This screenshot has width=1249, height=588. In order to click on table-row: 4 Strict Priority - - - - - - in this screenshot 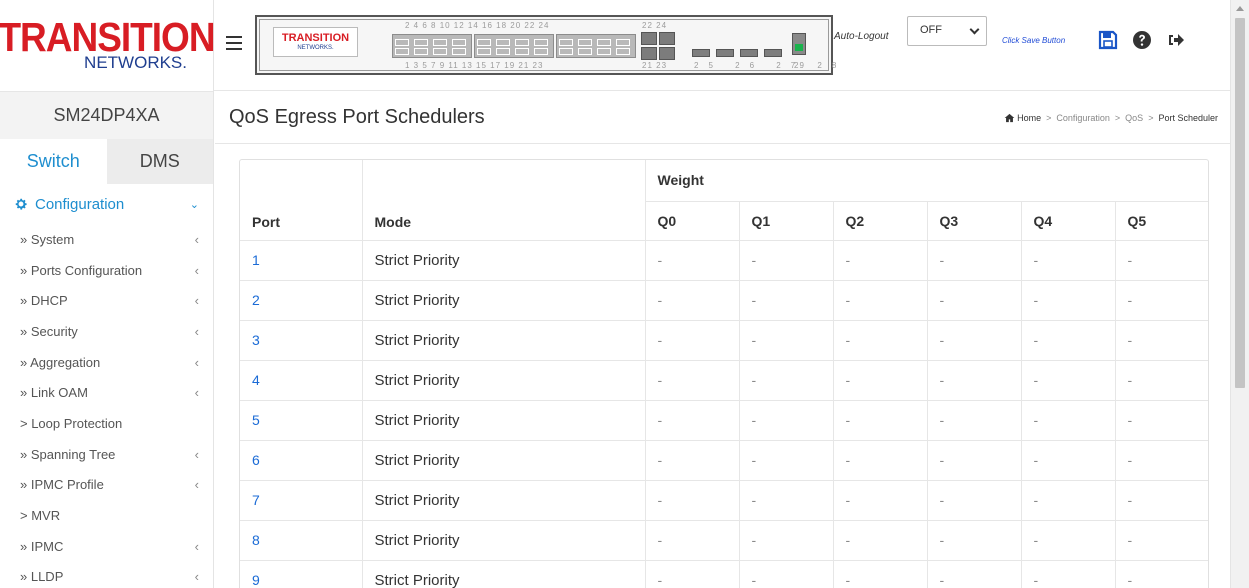, I will do `click(724, 379)`.